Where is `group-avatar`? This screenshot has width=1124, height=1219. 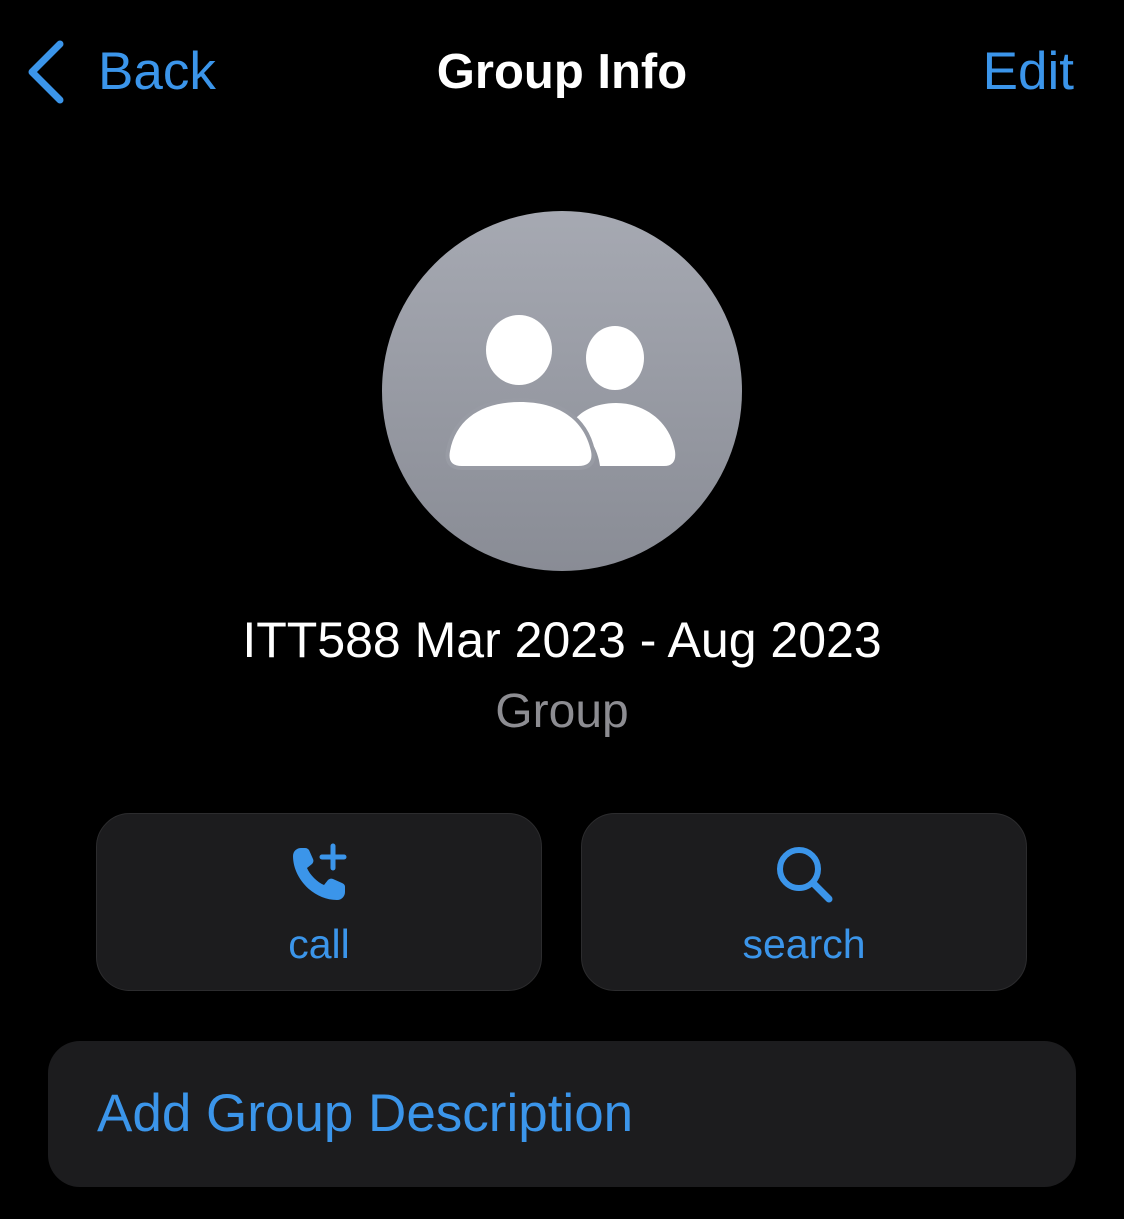
group-avatar is located at coordinates (562, 391).